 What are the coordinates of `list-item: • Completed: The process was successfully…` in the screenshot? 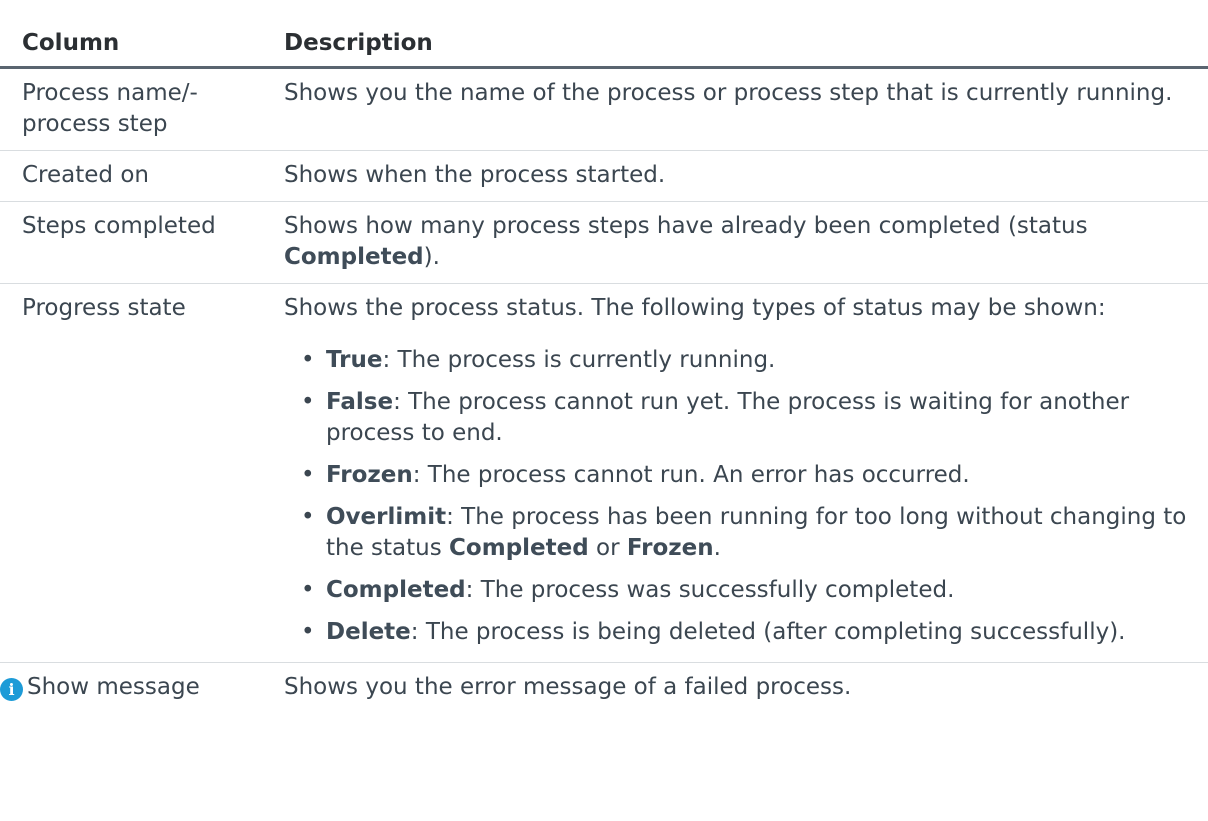 It's located at (741, 590).